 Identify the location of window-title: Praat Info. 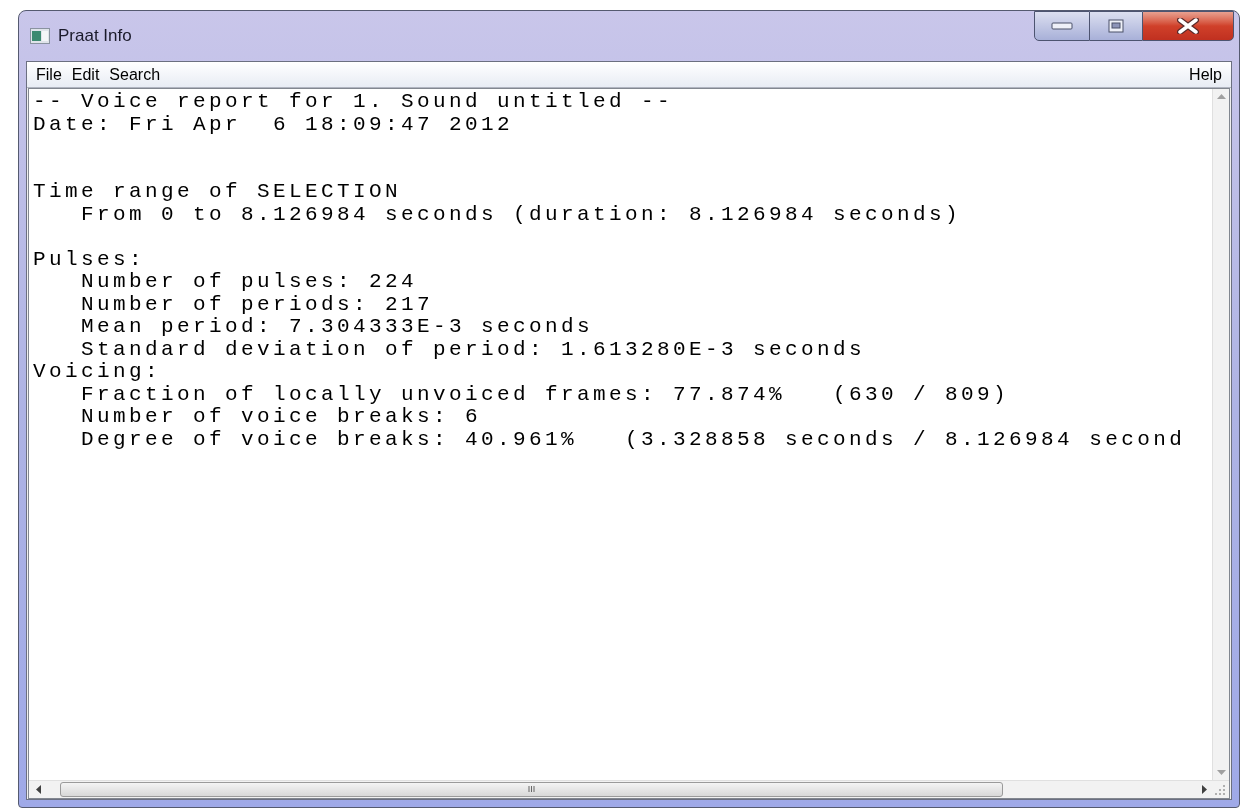
(95, 36).